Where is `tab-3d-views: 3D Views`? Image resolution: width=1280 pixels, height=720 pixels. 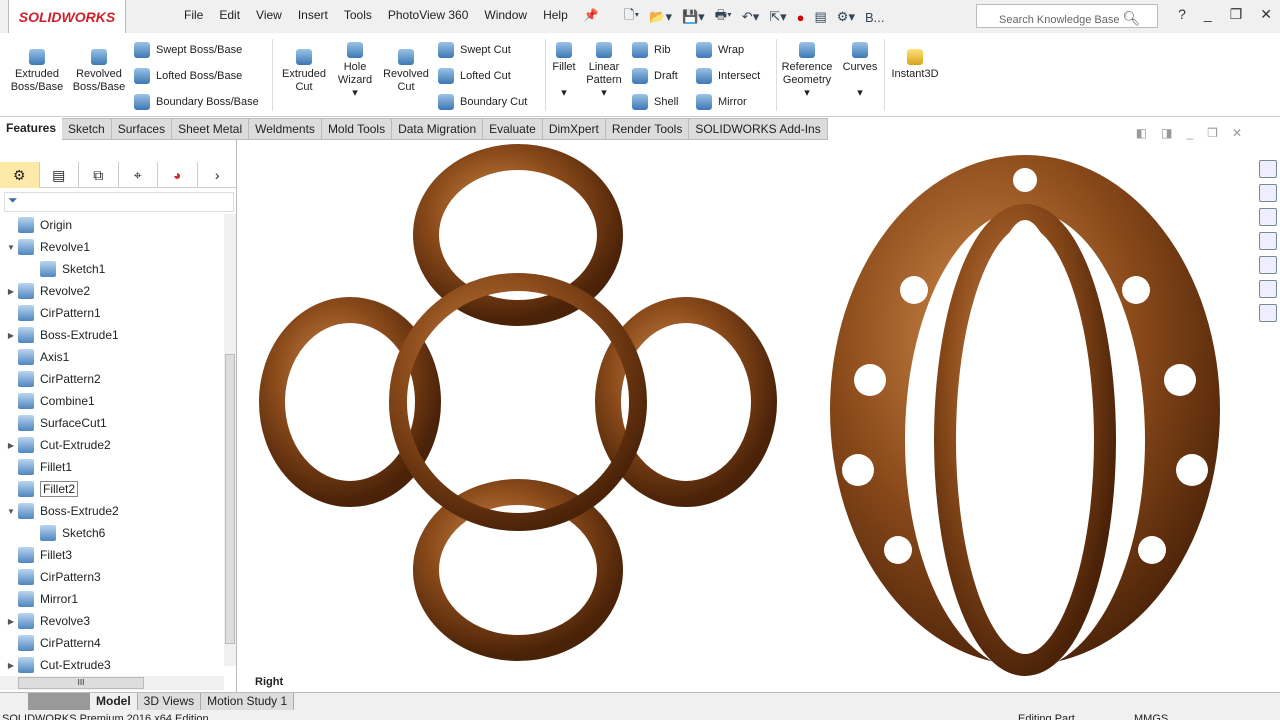 tab-3d-views: 3D Views is located at coordinates (169, 701).